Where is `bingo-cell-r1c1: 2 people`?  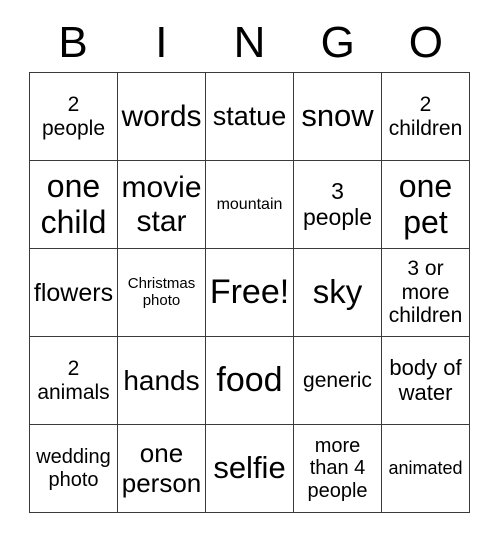 bingo-cell-r1c1: 2 people is located at coordinates (74, 117).